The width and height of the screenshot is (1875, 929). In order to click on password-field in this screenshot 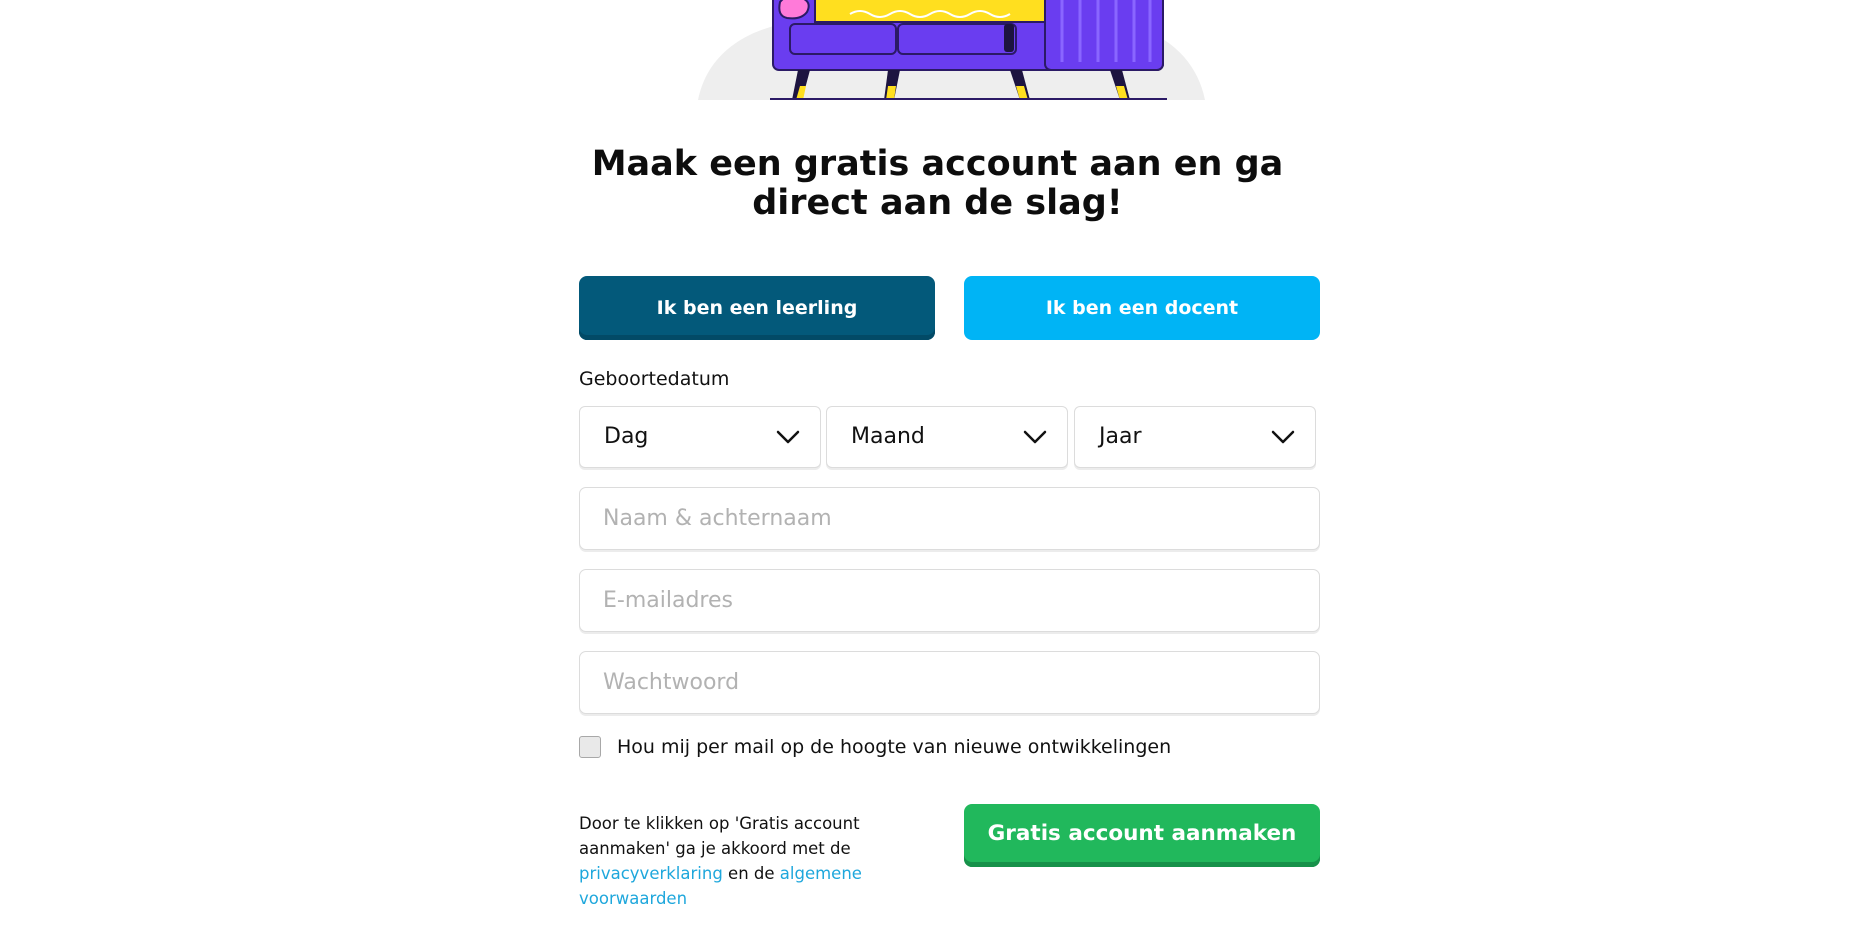, I will do `click(949, 682)`.